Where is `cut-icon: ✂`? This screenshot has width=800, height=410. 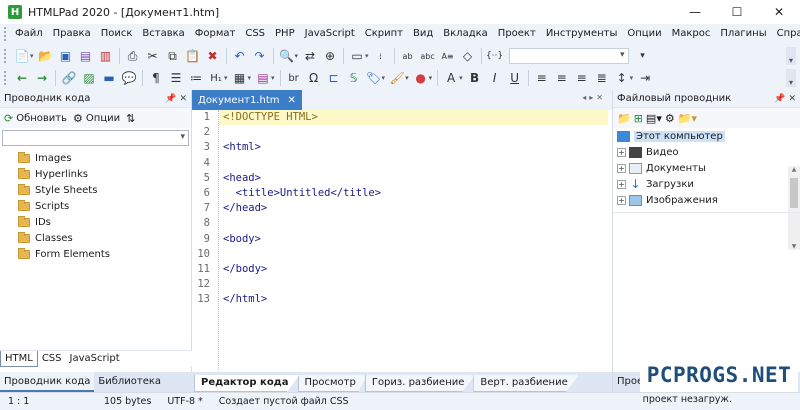 cut-icon: ✂ is located at coordinates (153, 56).